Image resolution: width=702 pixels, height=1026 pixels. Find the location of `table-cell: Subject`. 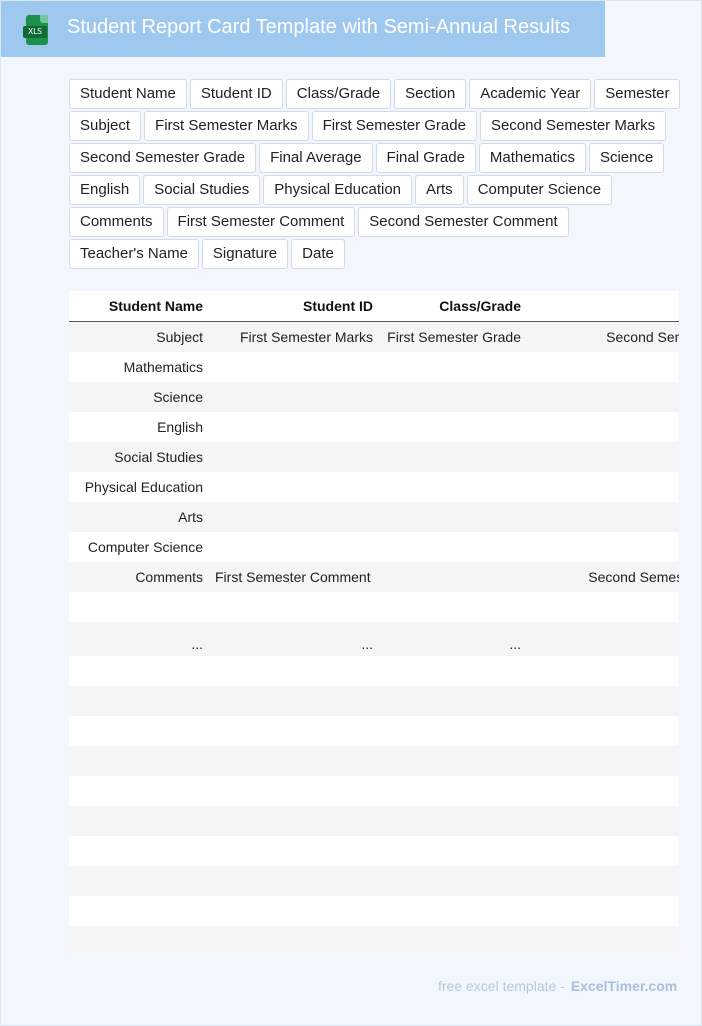

table-cell: Subject is located at coordinates (139, 336).